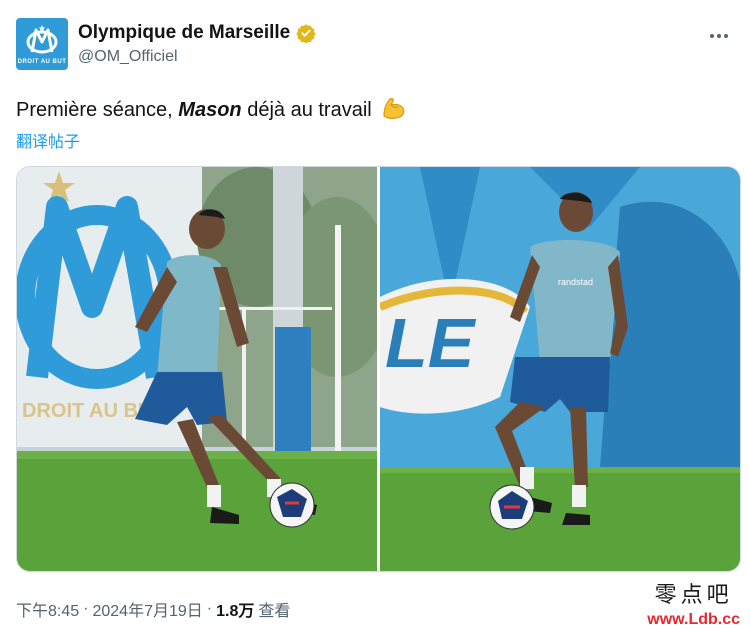 The image size is (750, 635). Describe the element at coordinates (147, 609) in the screenshot. I see `post-date: 2024年7月19日` at that location.